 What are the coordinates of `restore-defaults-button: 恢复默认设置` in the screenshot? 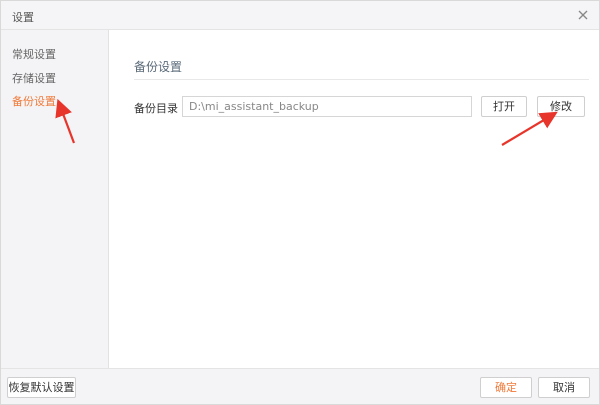 It's located at (41, 387).